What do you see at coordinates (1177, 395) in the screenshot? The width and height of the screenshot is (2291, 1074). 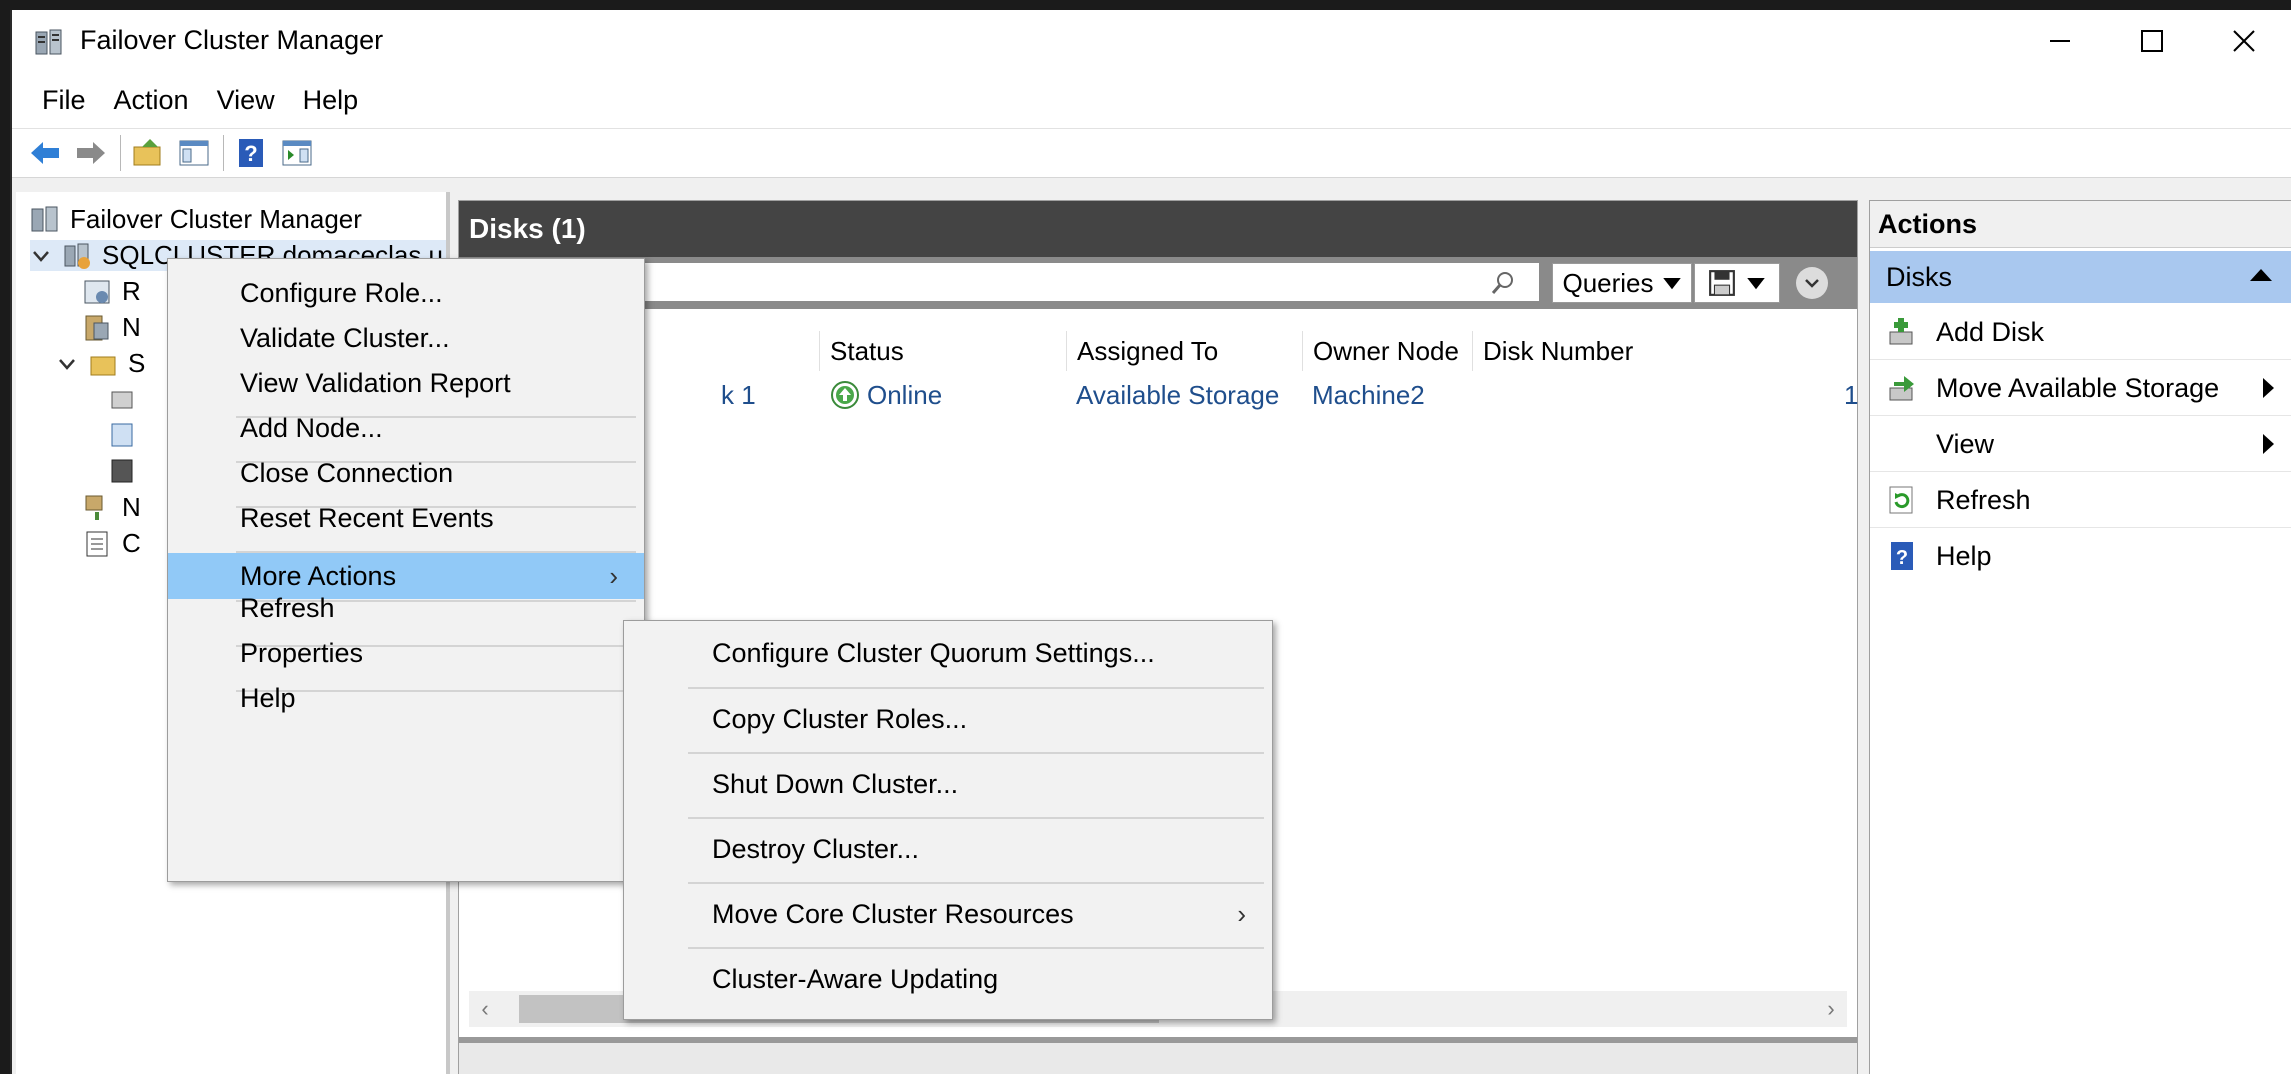 I see `row-assigned-cell: Available Storage` at bounding box center [1177, 395].